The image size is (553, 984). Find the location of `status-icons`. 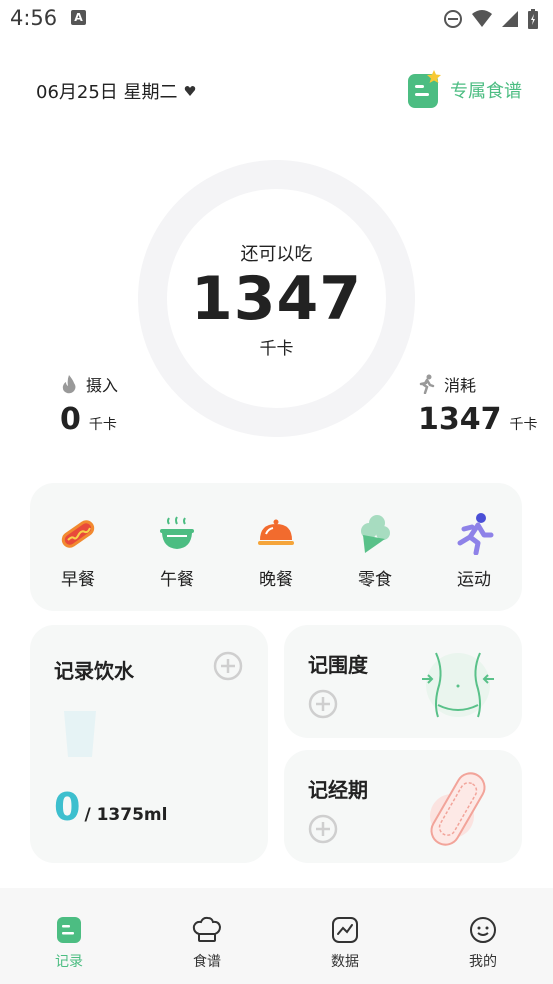

status-icons is located at coordinates (491, 19).